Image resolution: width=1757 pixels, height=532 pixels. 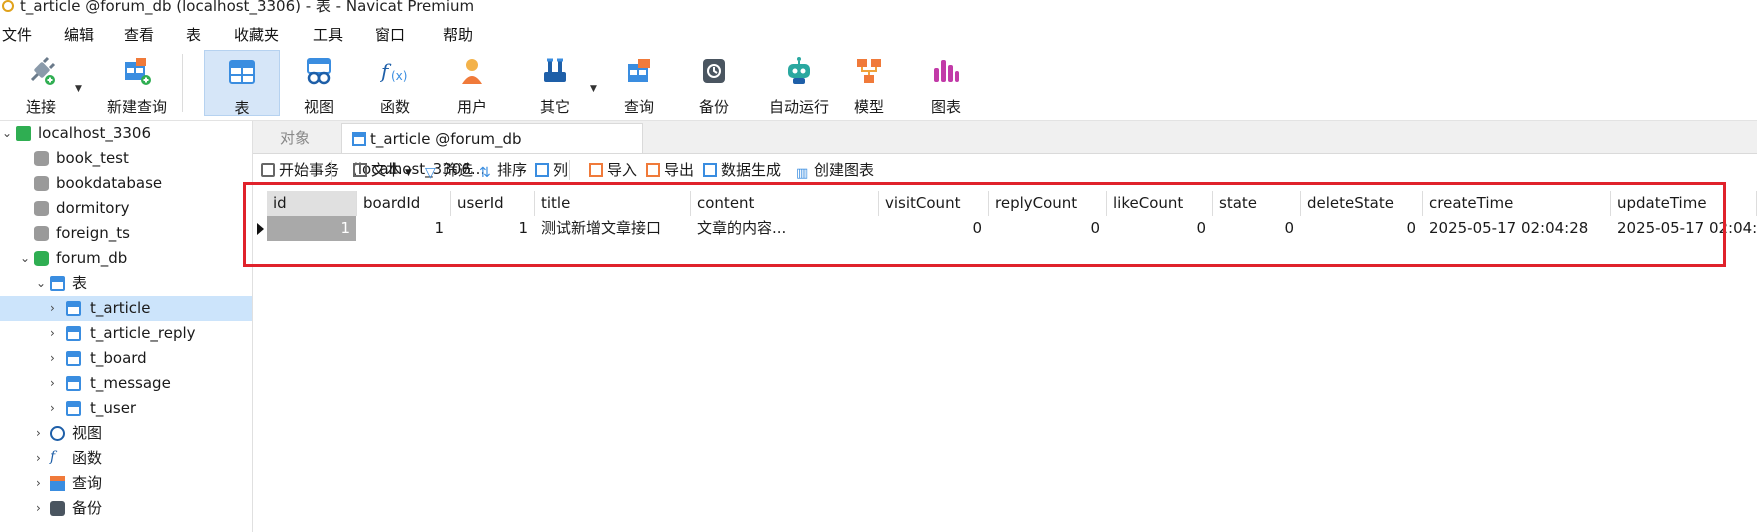 What do you see at coordinates (295, 138) in the screenshot?
I see `tab-objects: 对象` at bounding box center [295, 138].